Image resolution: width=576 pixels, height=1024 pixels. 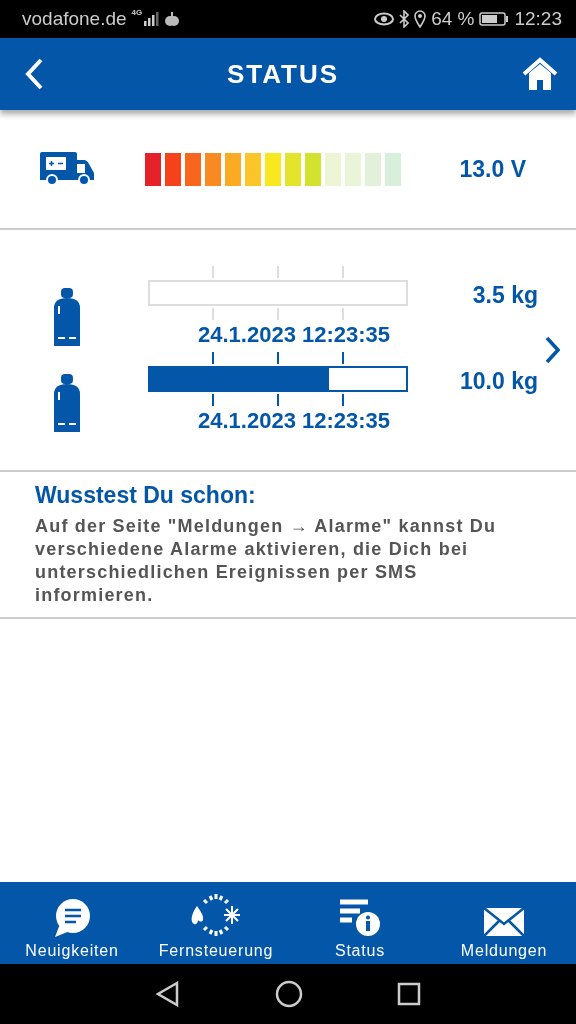 What do you see at coordinates (384, 19) in the screenshot?
I see `eye-icon` at bounding box center [384, 19].